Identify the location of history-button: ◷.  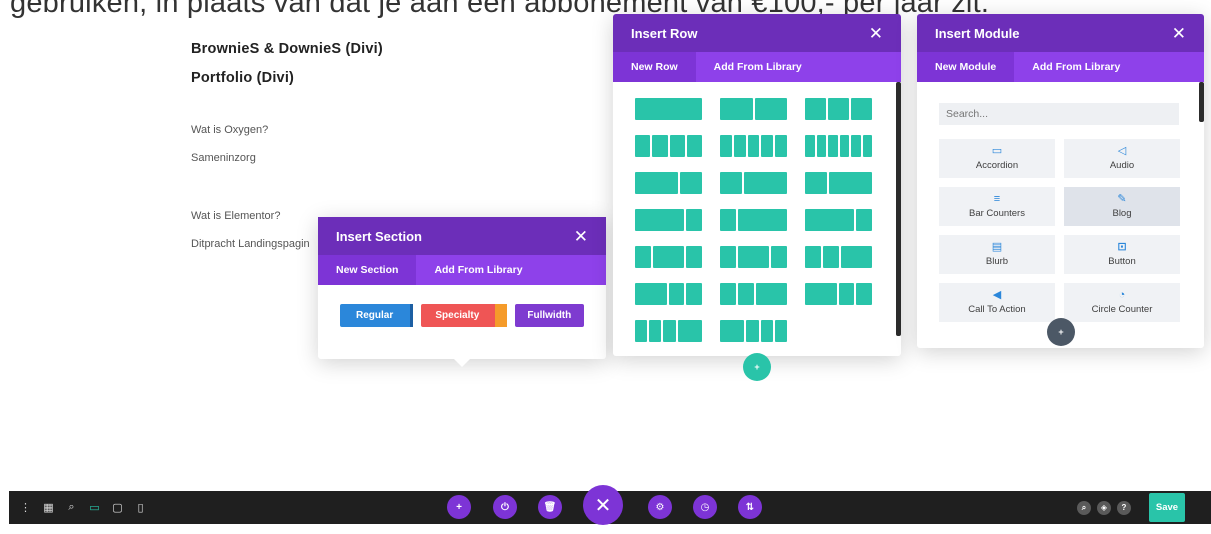
(705, 507).